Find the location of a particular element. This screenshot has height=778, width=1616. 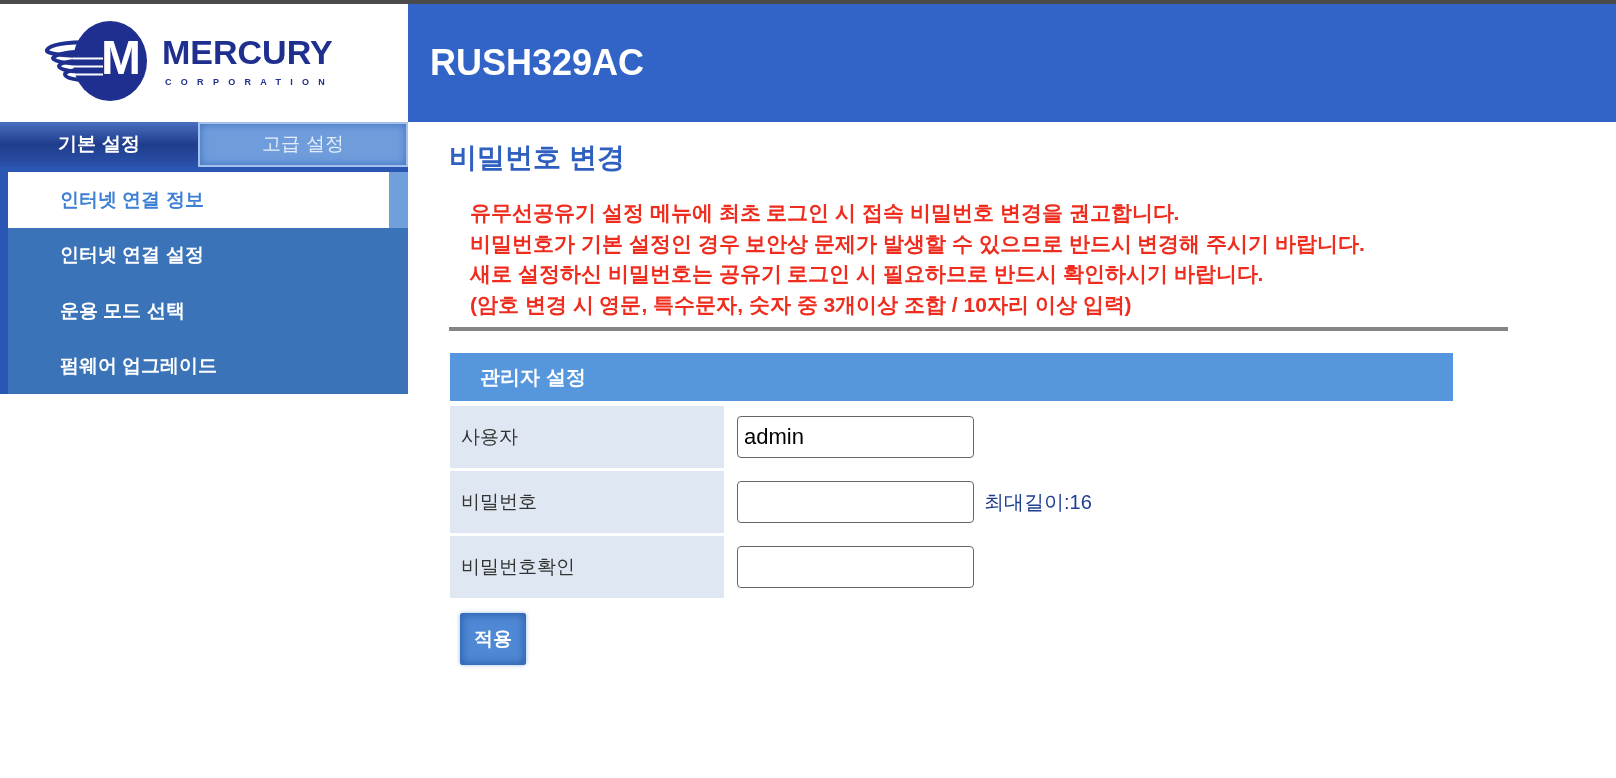

field-label: 비밀번호확인 is located at coordinates (587, 567).